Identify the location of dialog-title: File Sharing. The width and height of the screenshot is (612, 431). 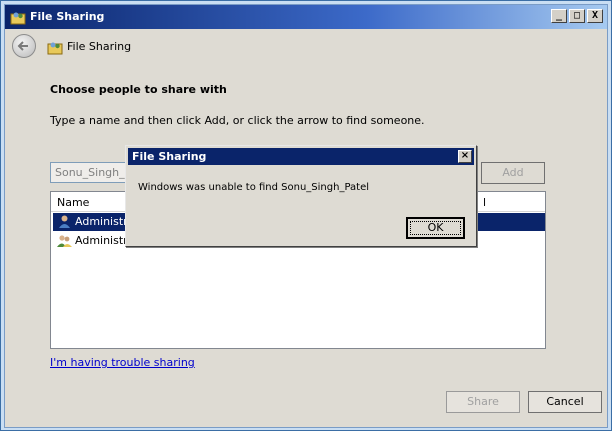
(169, 156).